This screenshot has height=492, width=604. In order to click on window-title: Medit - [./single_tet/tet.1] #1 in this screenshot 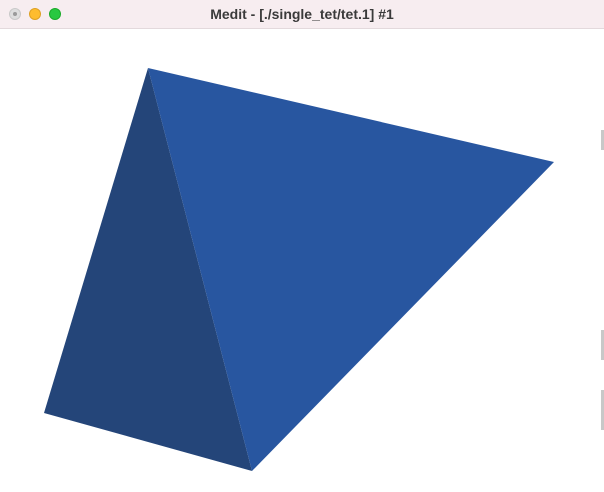, I will do `click(302, 14)`.